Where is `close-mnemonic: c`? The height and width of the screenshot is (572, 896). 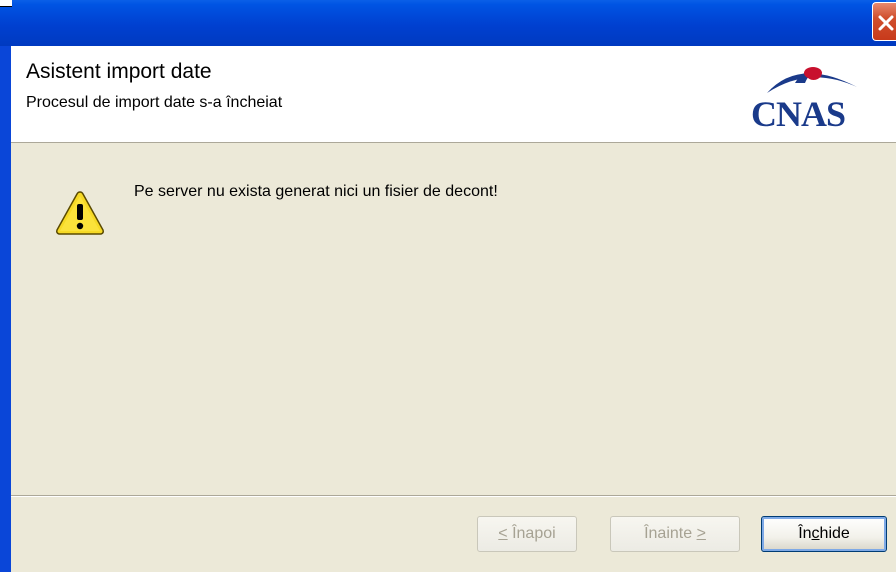
close-mnemonic: c is located at coordinates (815, 533).